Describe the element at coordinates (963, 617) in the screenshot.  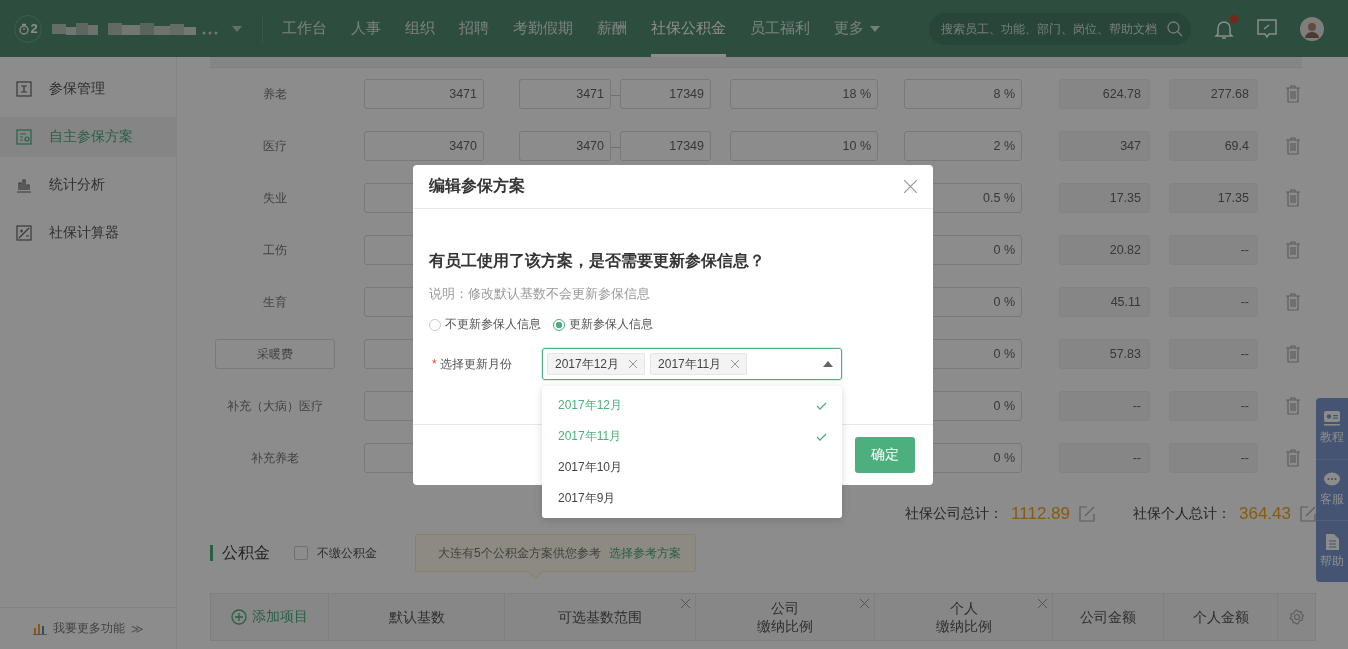
I see `column-header: 个人 缴纳比例` at that location.